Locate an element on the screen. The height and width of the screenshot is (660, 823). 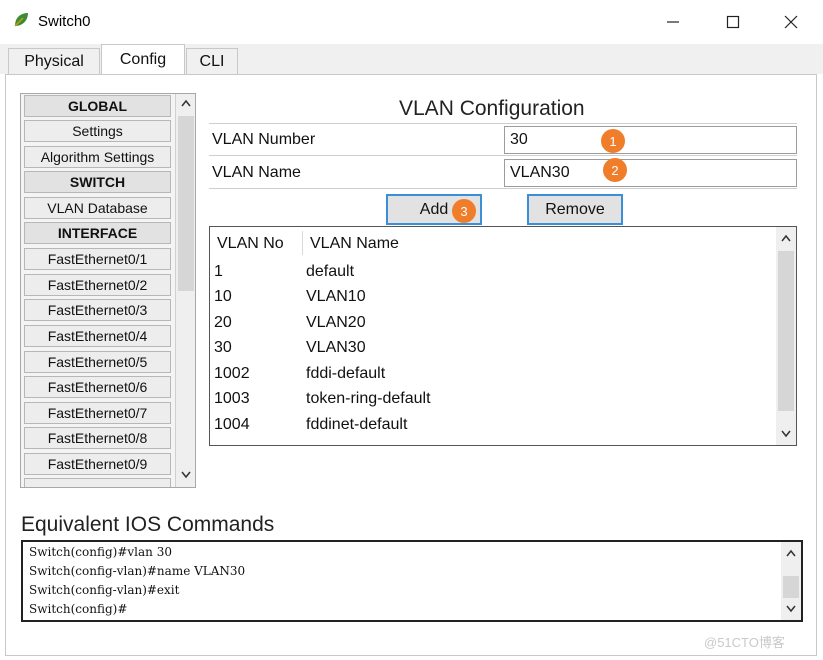
tab-physical: Physical is located at coordinates (54, 61).